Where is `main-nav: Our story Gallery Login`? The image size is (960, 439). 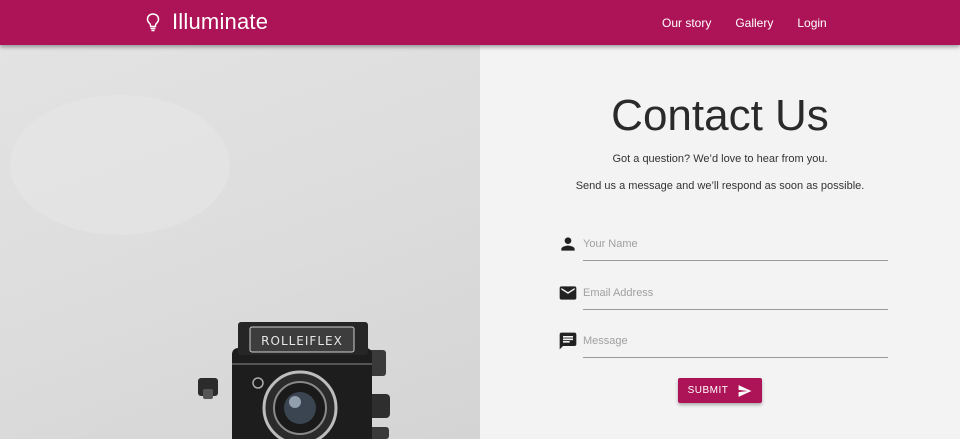 main-nav: Our story Gallery Login is located at coordinates (744, 22).